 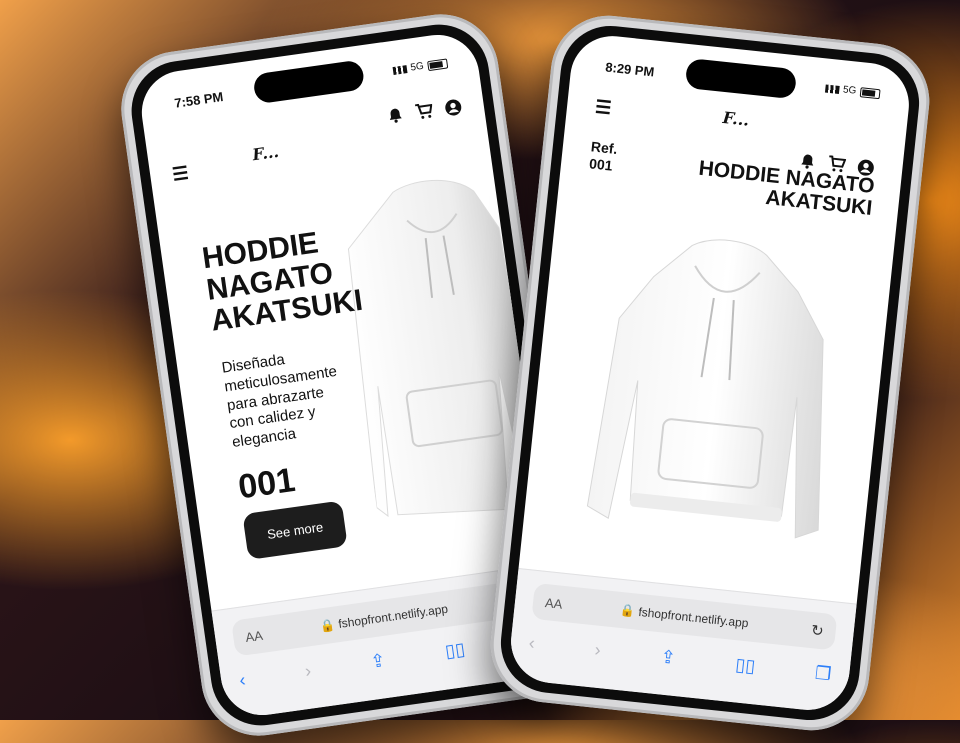 I want to click on tabs-icon: ❐, so click(x=823, y=674).